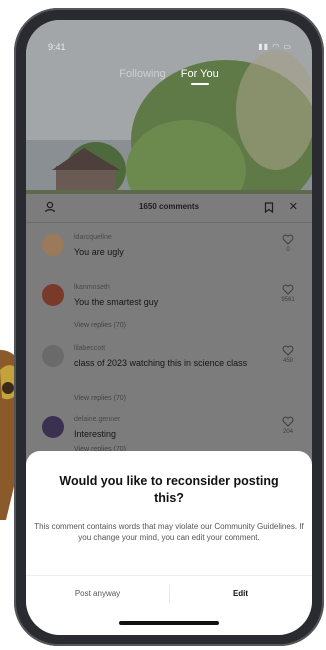  Describe the element at coordinates (89, 348) in the screenshot. I see `comment-username: lilabeccott` at that location.